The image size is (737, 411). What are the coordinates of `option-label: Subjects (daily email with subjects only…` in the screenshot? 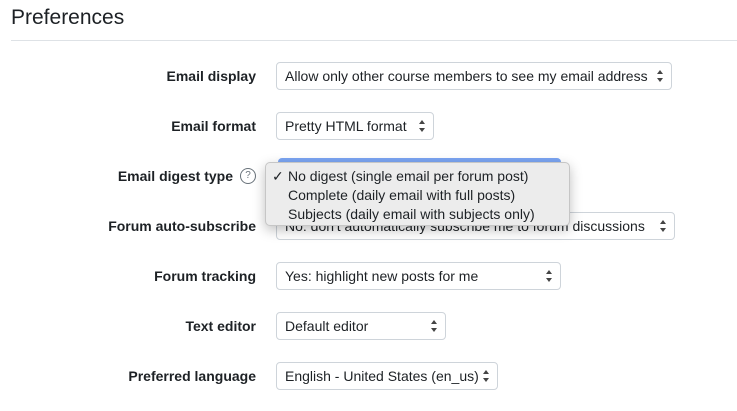 It's located at (411, 214).